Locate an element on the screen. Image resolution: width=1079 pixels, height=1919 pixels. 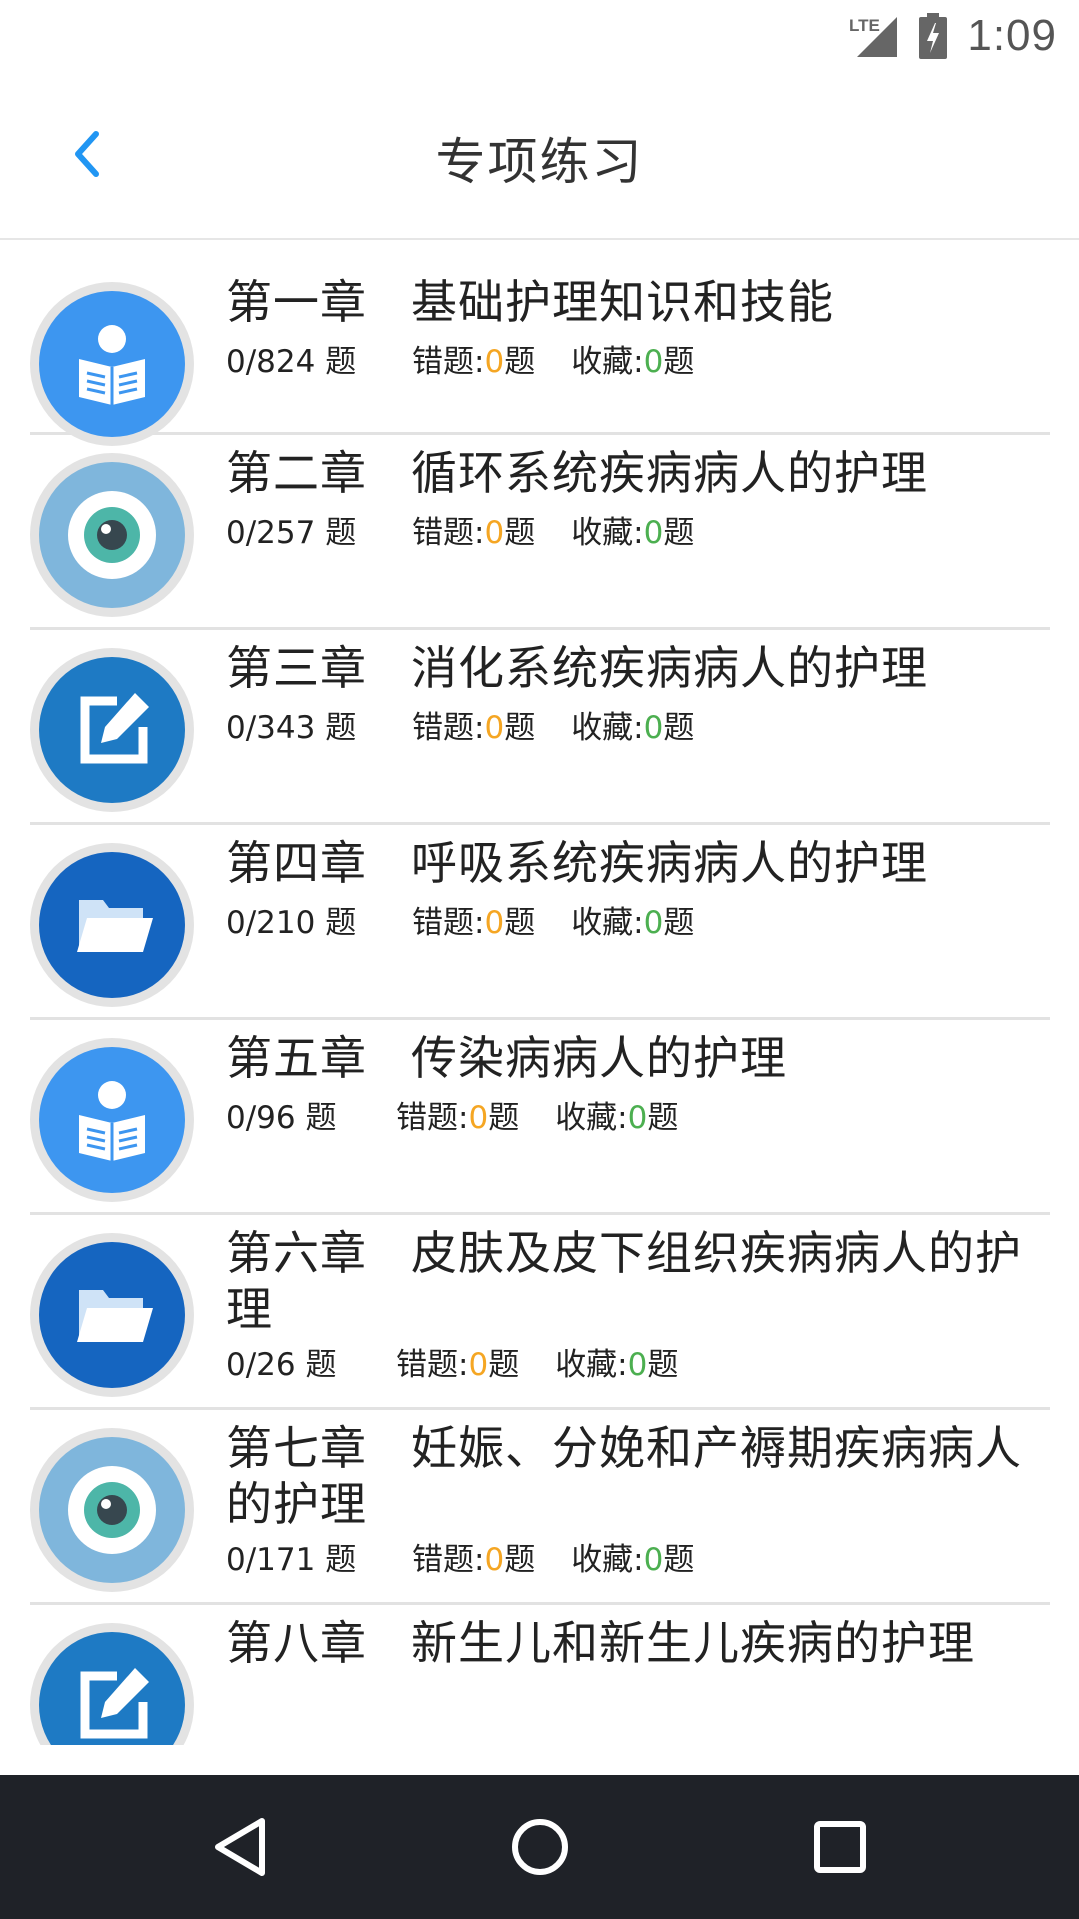
navigation-bar is located at coordinates (539, 1847).